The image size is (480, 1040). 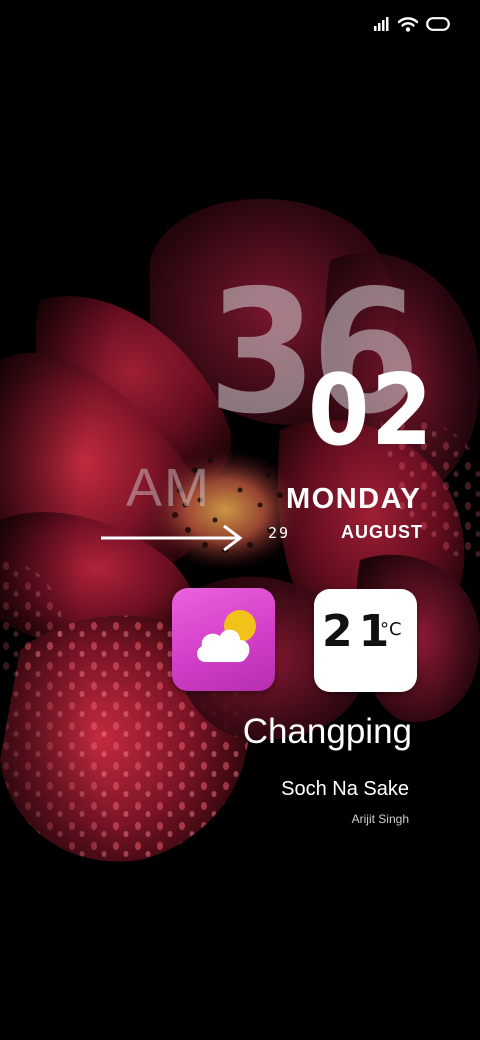 I want to click on wifi-icon, so click(x=408, y=24).